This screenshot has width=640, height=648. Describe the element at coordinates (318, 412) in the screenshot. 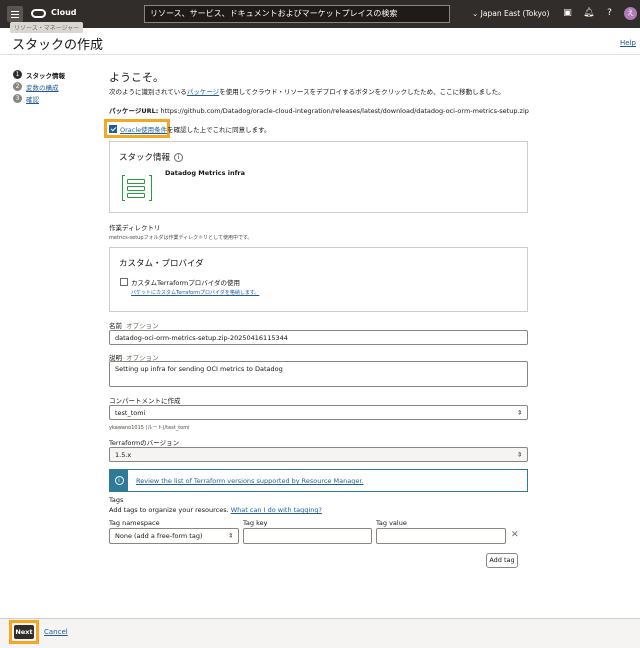

I see `compartment-select: test_tomi ⇕` at that location.